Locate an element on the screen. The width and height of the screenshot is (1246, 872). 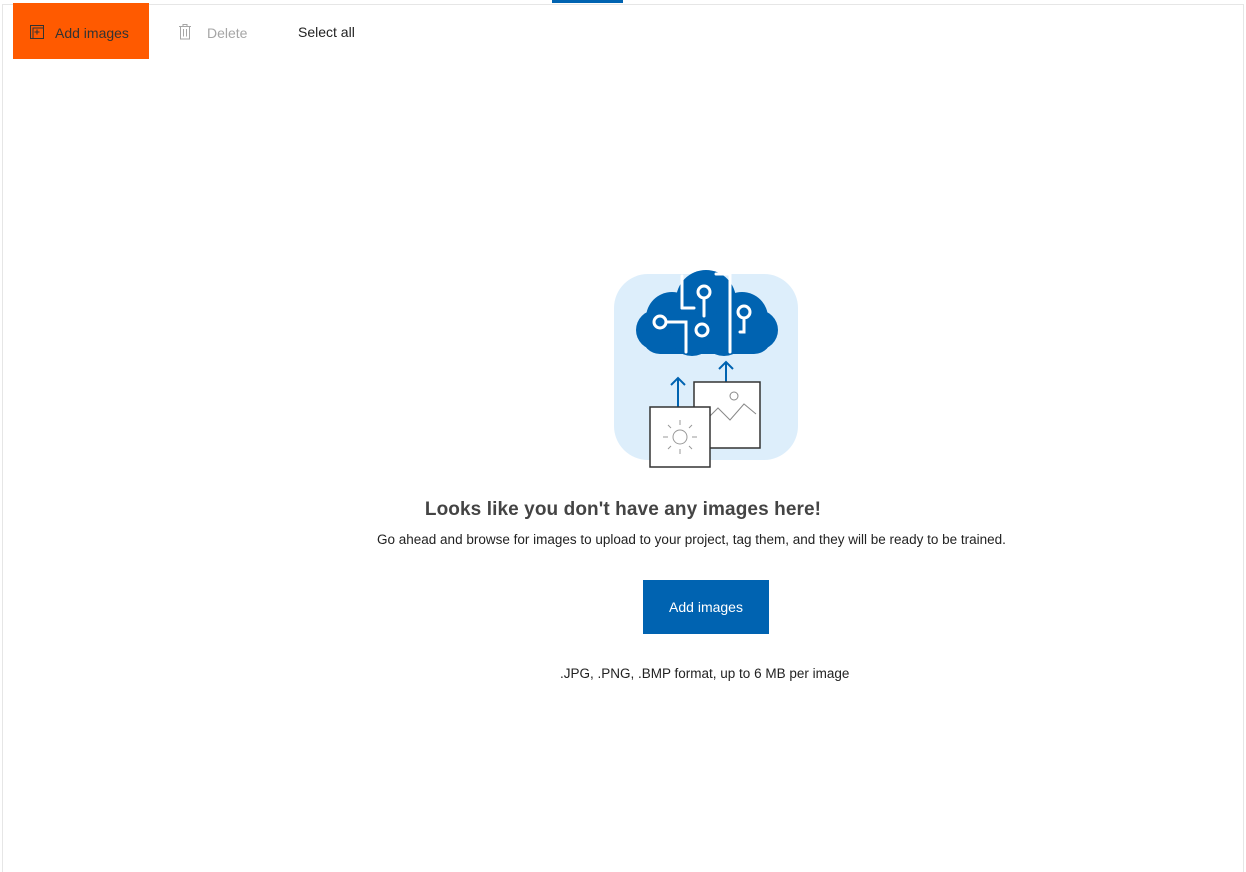
add-image-icon is located at coordinates (37, 32).